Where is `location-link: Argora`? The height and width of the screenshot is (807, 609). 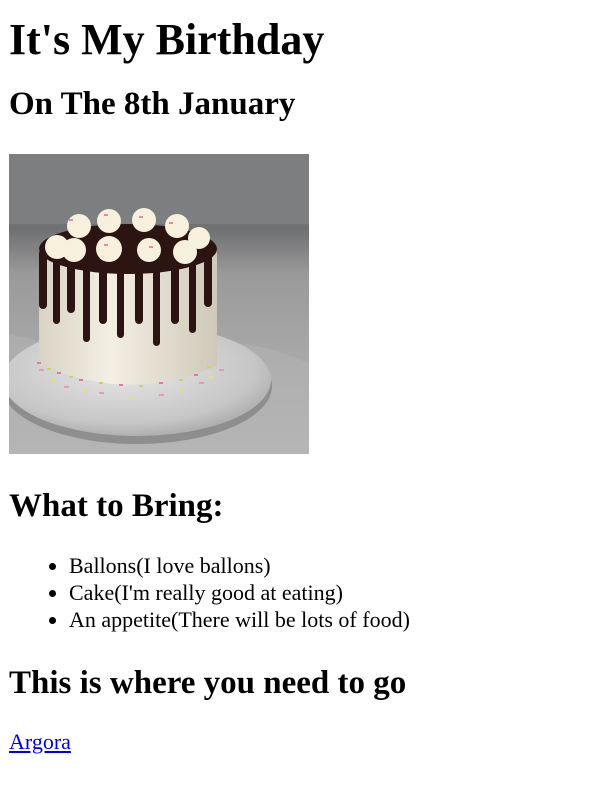
location-link: Argora is located at coordinates (40, 742).